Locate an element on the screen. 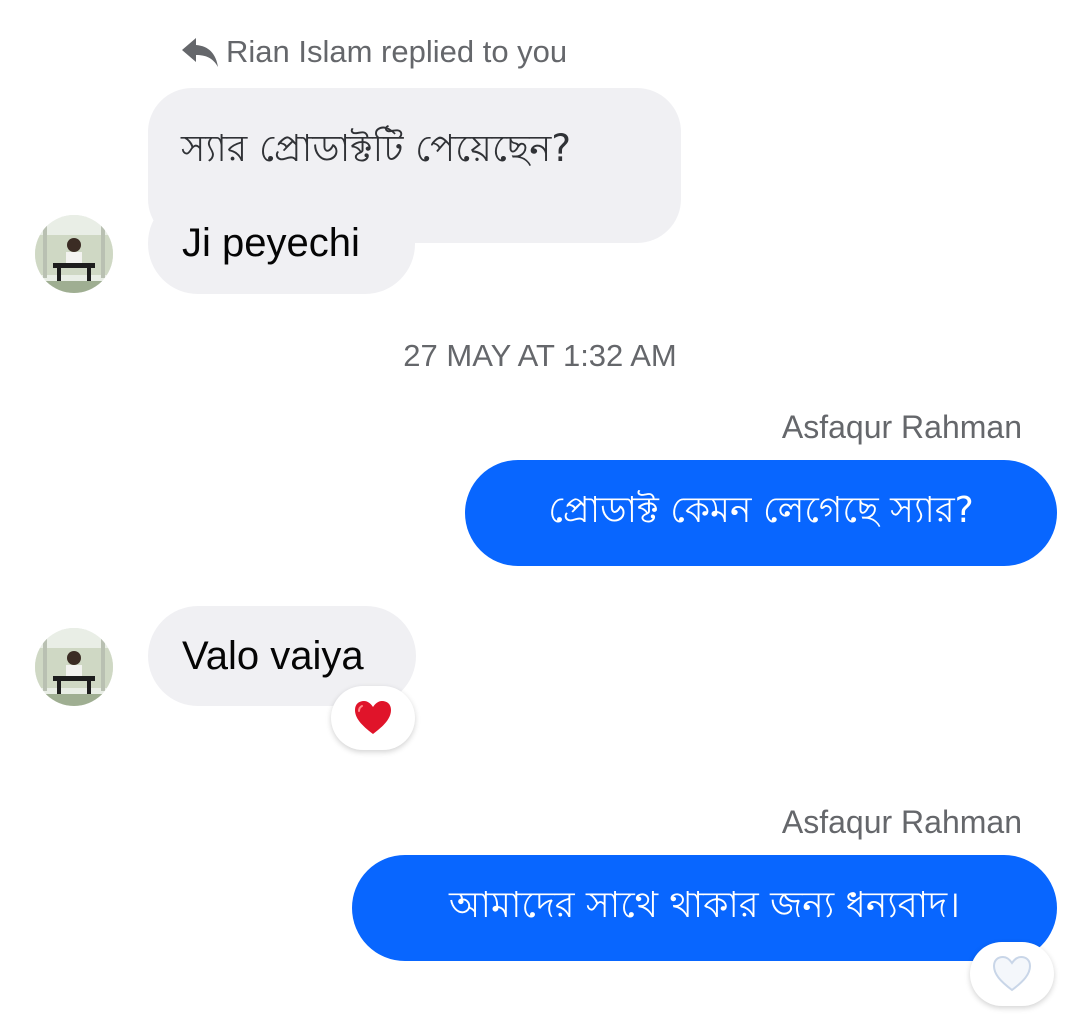 The height and width of the screenshot is (1023, 1080). outgoing-message-bubble: প্রোডাক্ট কেমন লেগেছে স্যার? is located at coordinates (761, 513).